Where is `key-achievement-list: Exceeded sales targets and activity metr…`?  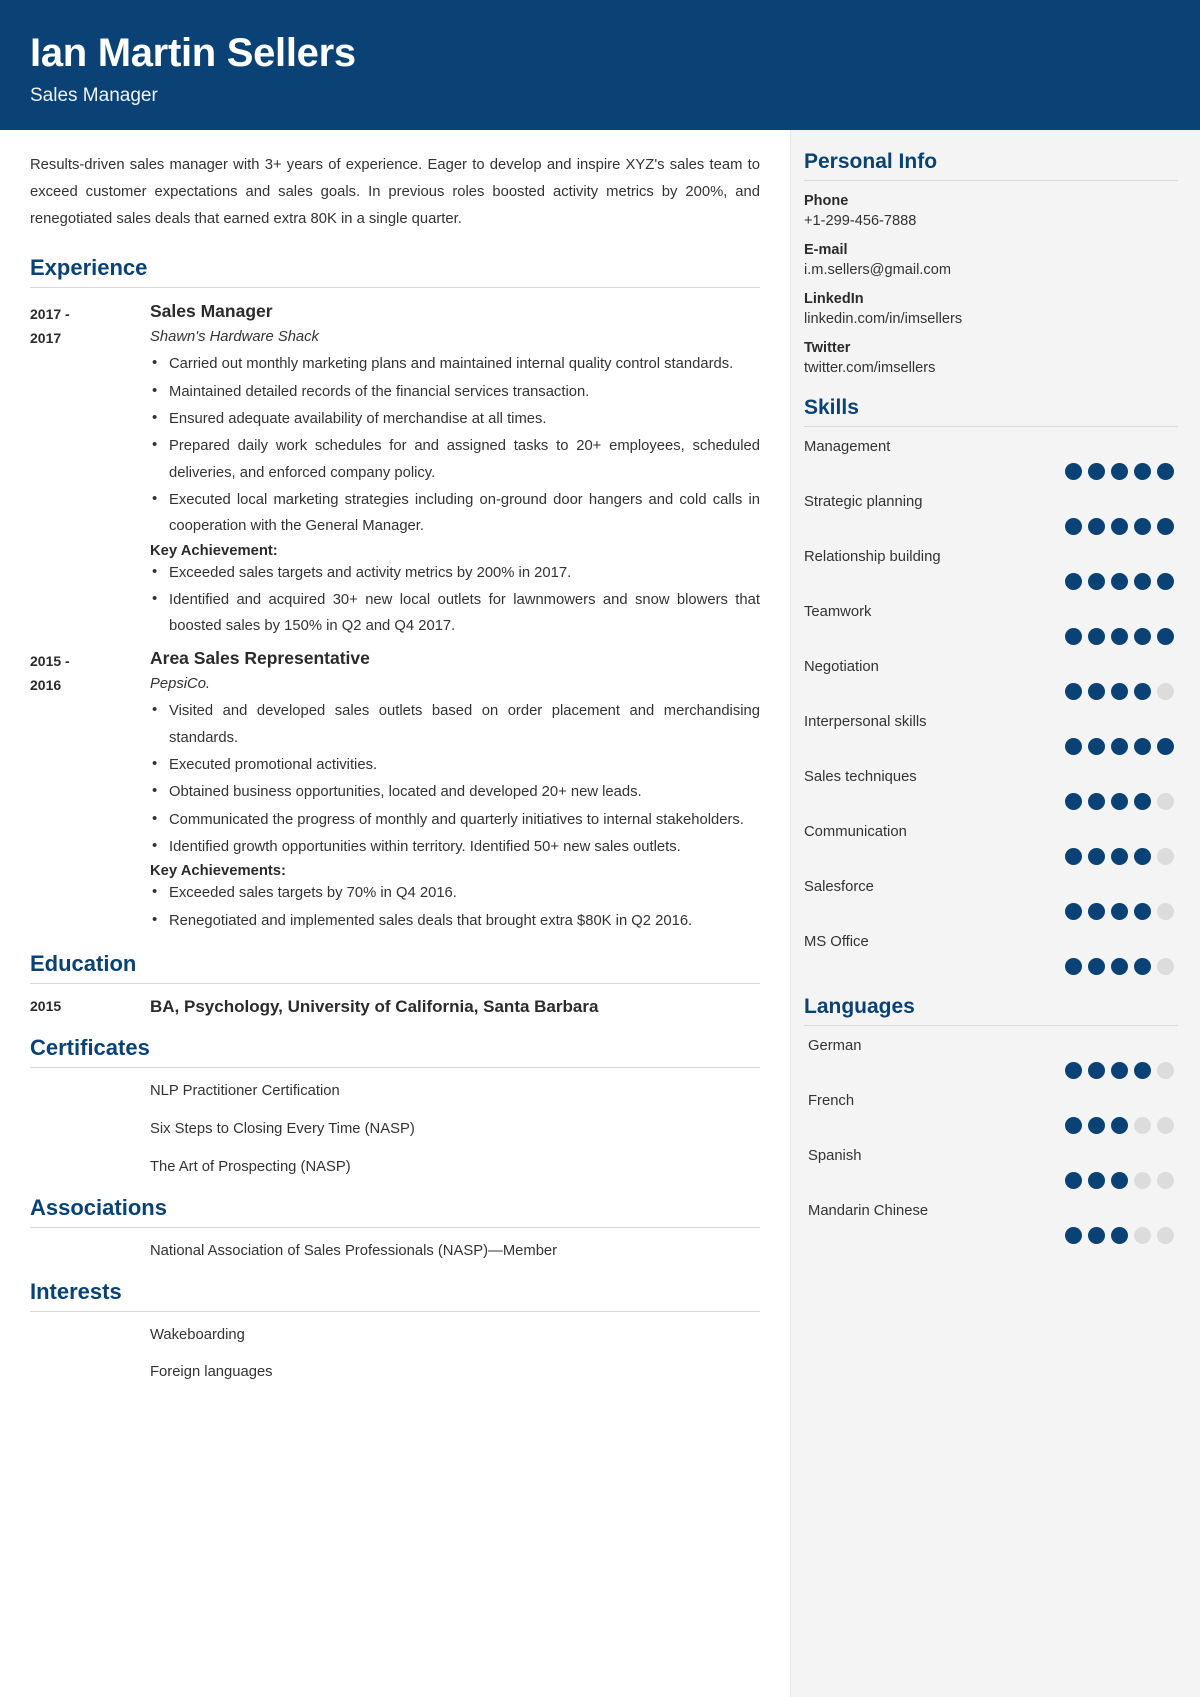 key-achievement-list: Exceeded sales targets and activity metr… is located at coordinates (455, 599).